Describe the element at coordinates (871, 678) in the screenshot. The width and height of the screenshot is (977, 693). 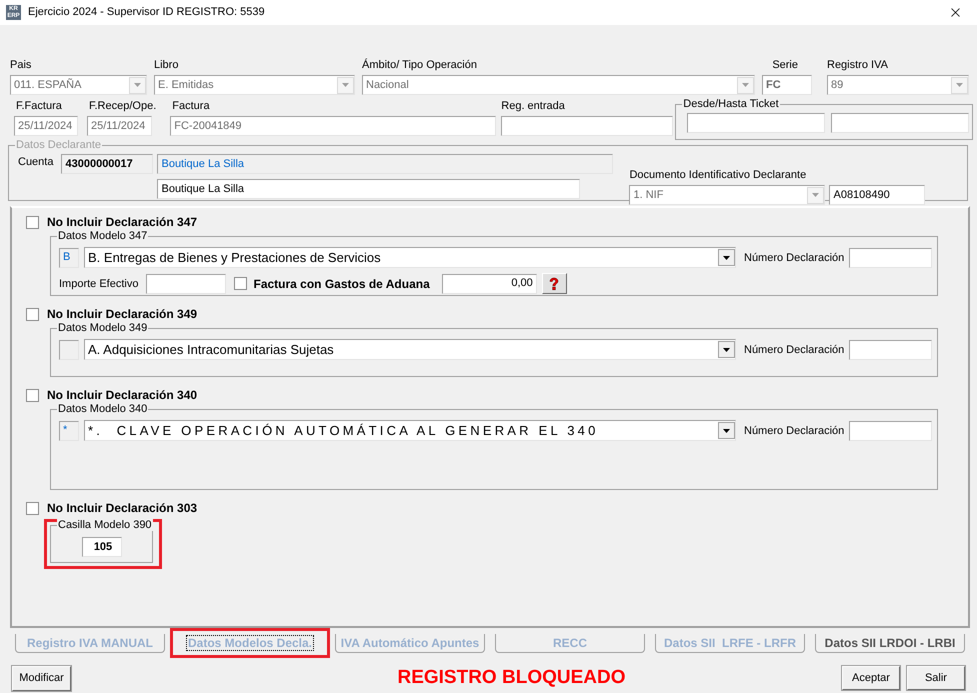
I see `dialog-button: Aceptar` at that location.